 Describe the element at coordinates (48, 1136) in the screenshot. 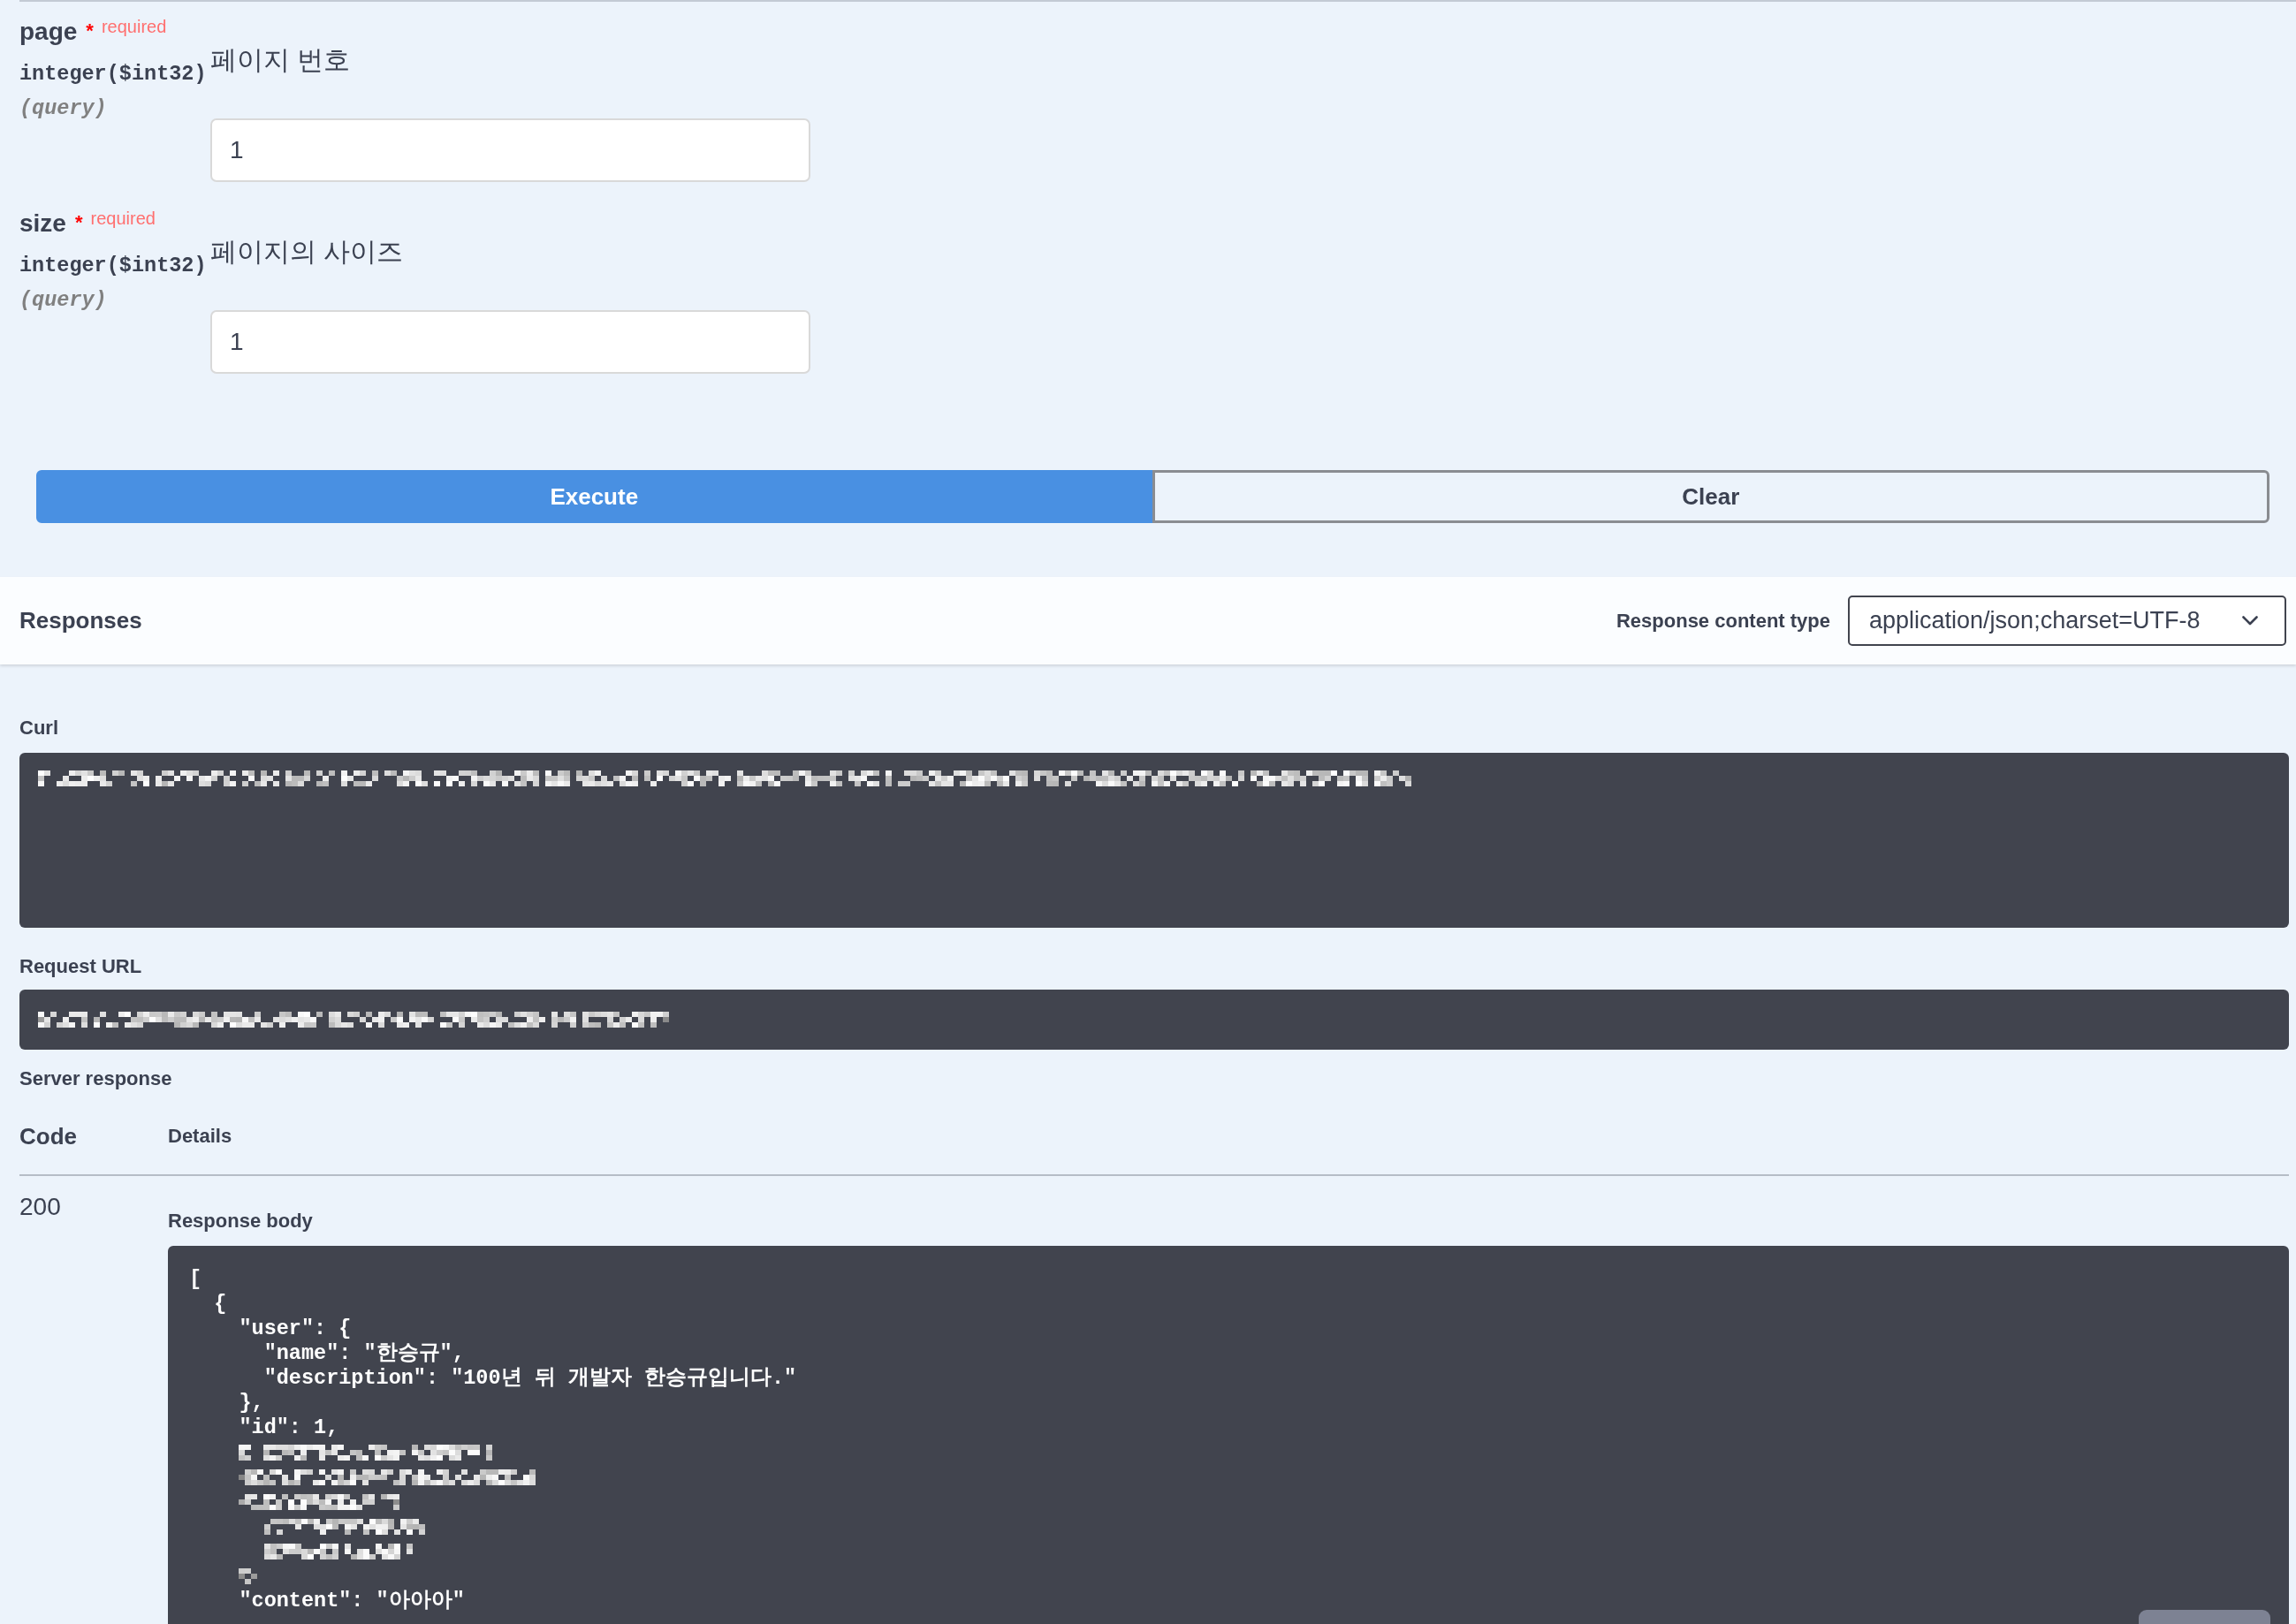

I see `column-header: Code` at that location.